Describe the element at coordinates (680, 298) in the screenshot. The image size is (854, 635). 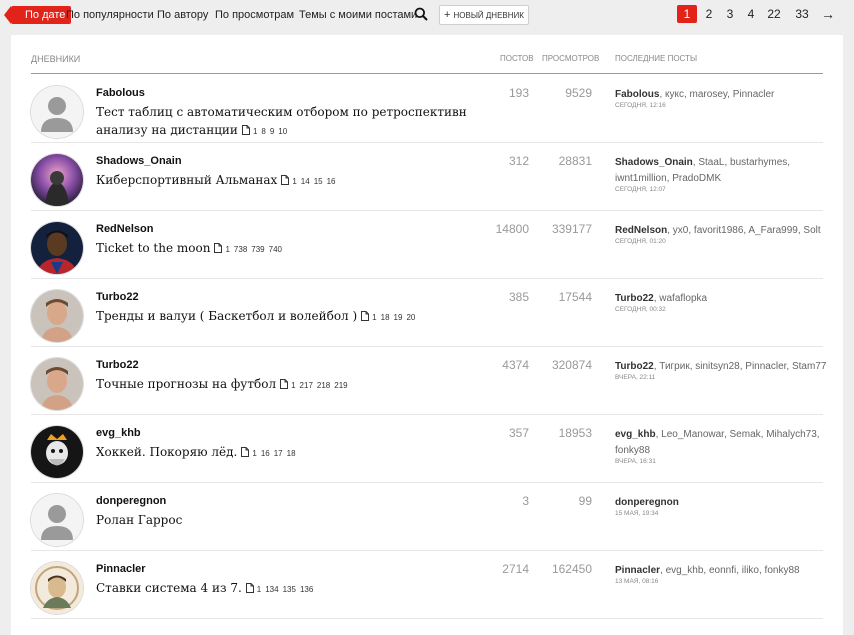
I see `last-post-authors: , wafaflopka` at that location.